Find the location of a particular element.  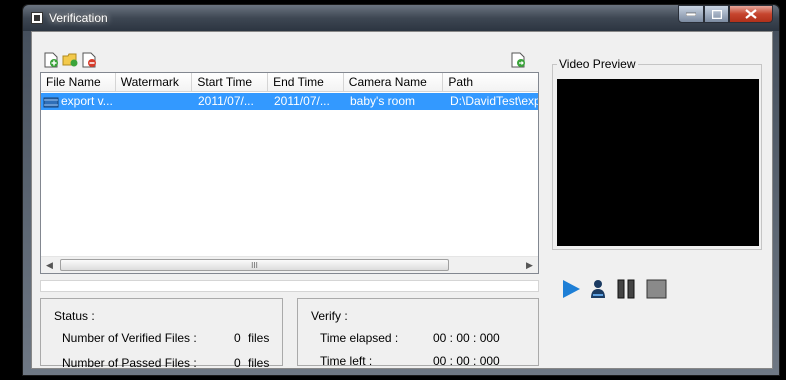

minimize-icon is located at coordinates (691, 14).